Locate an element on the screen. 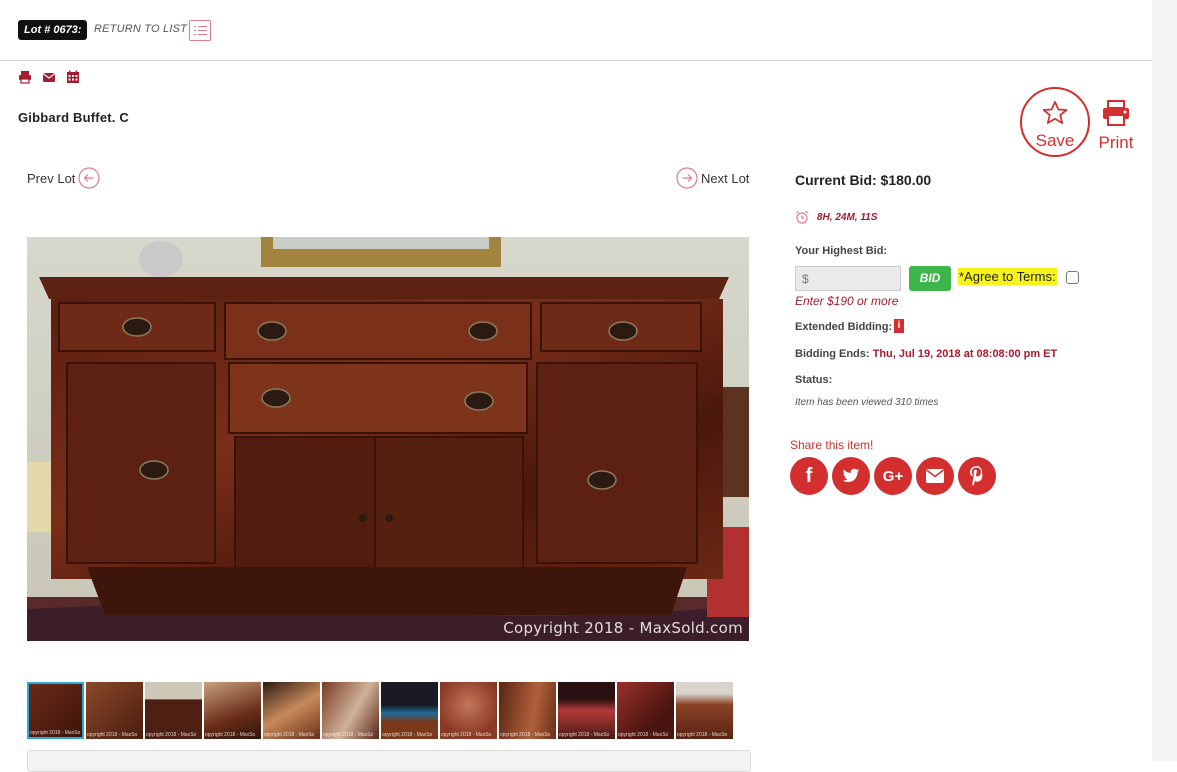 The height and width of the screenshot is (772, 1177). image-watermark: Copyright 2018 - MaxSold.com is located at coordinates (623, 628).